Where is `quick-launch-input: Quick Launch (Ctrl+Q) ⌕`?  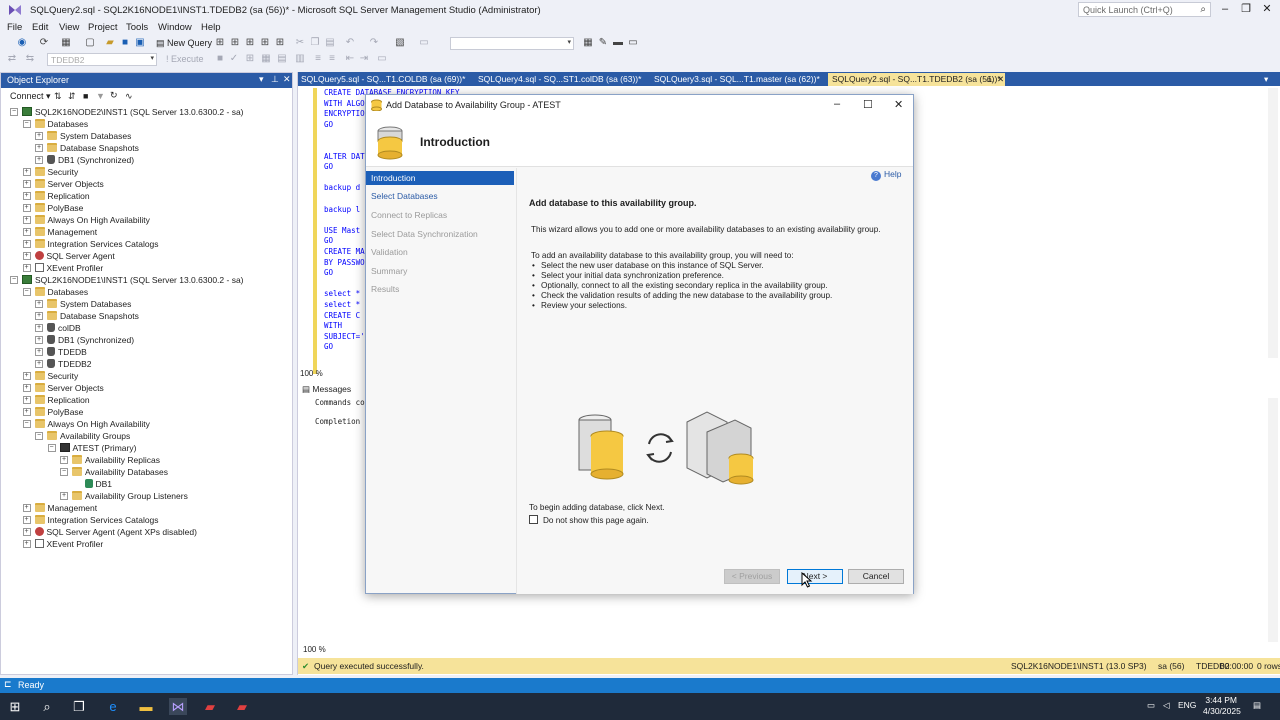 quick-launch-input: Quick Launch (Ctrl+Q) ⌕ is located at coordinates (1144, 9).